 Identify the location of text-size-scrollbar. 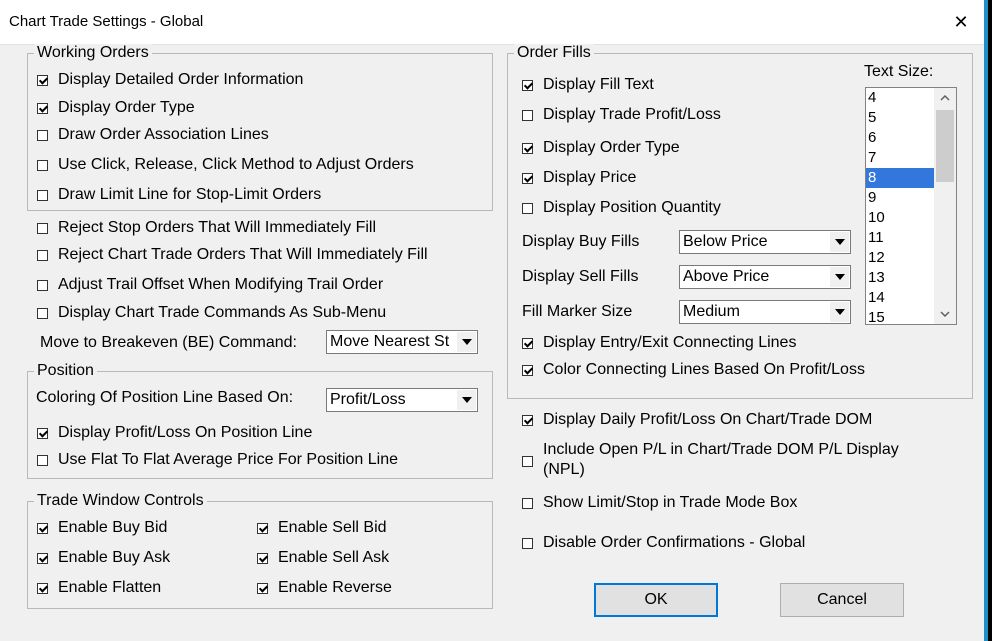
(945, 206).